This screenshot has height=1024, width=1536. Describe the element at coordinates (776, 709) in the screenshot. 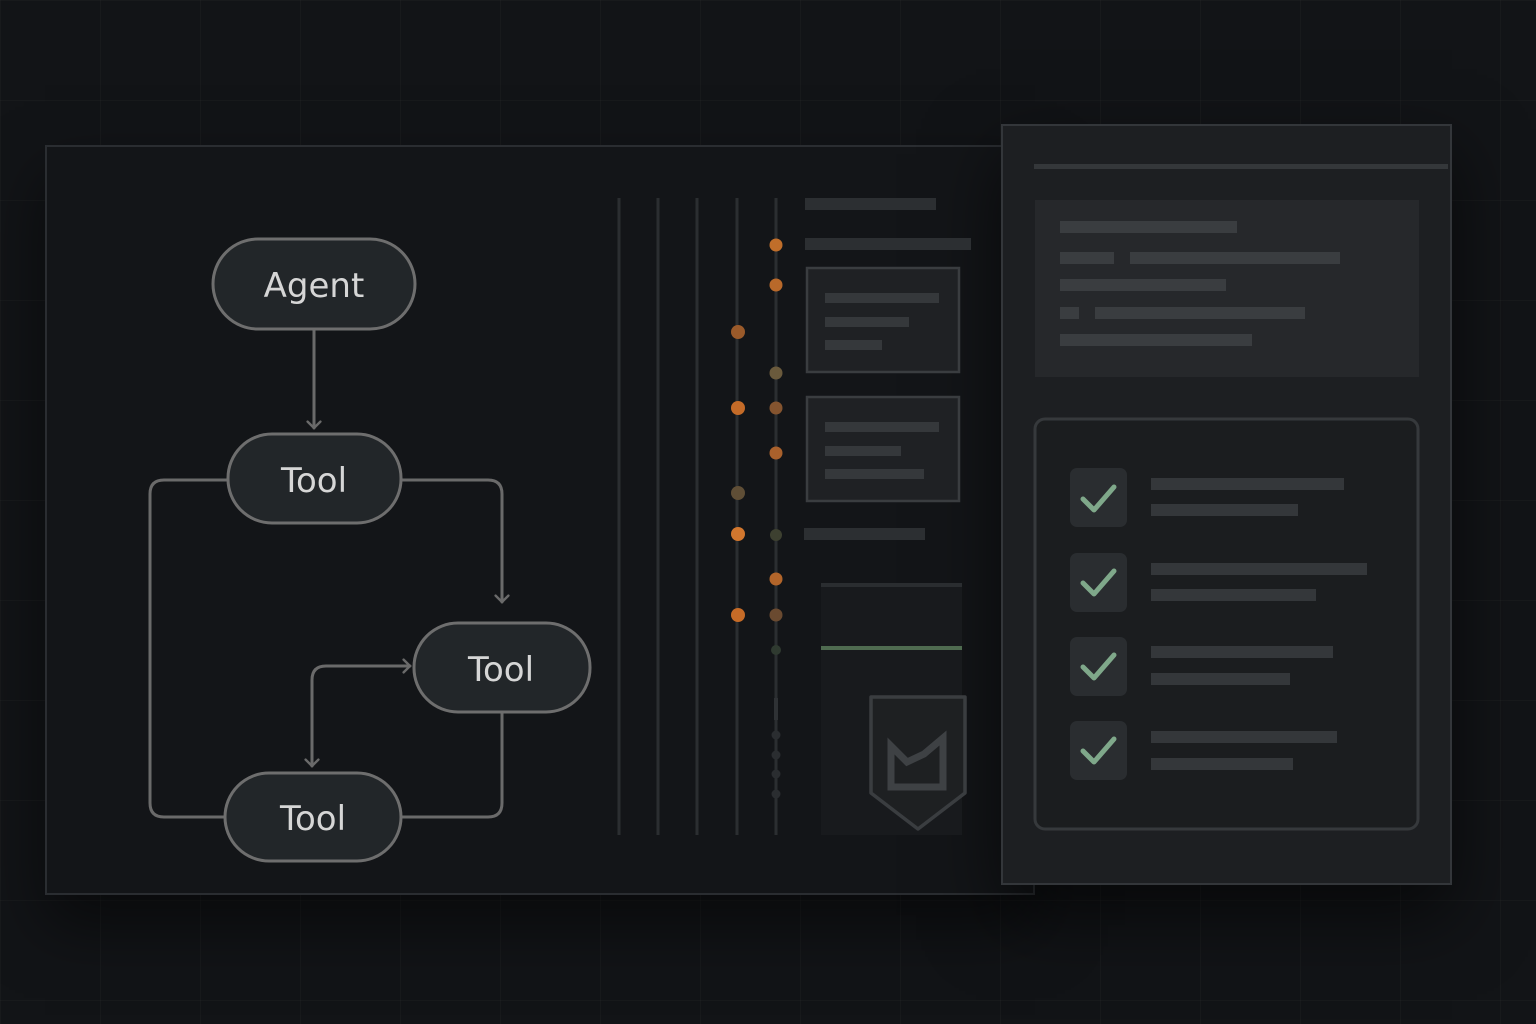

I see `trace-segment` at that location.